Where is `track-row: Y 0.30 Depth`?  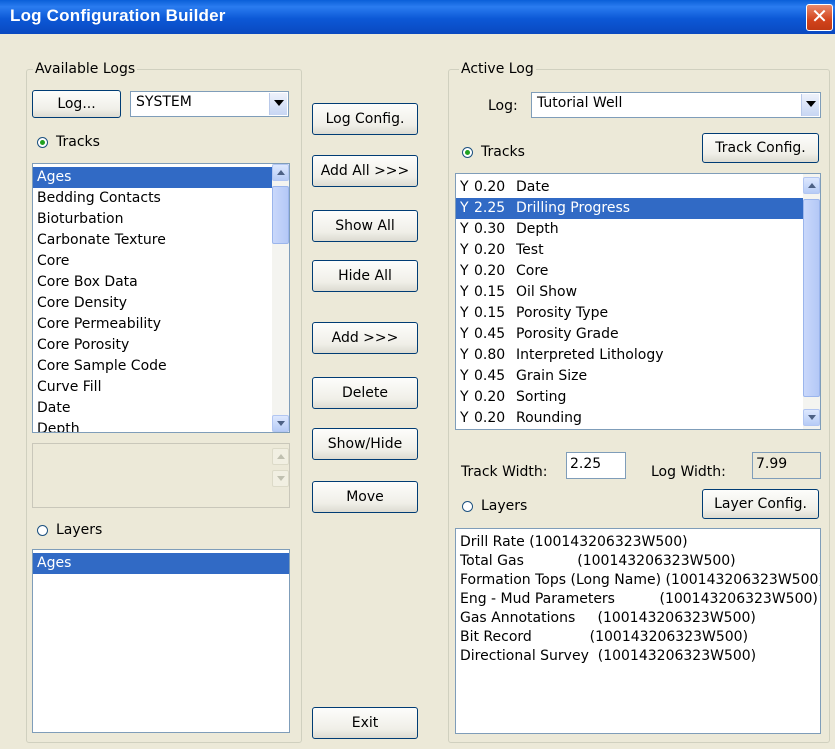 track-row: Y 0.30 Depth is located at coordinates (629, 229).